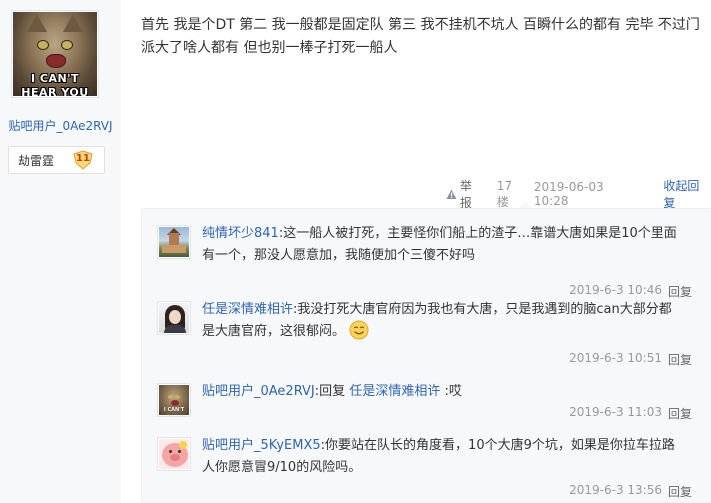  I want to click on badge-level-number: 11, so click(83, 158).